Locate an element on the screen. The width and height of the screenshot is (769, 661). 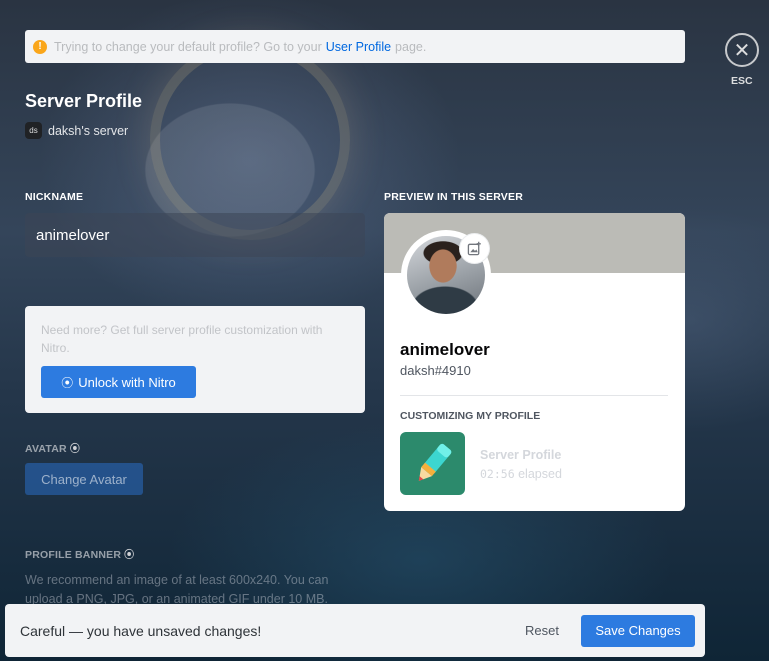
preview-label: PREVIEW IN THIS SERVER is located at coordinates (453, 197).